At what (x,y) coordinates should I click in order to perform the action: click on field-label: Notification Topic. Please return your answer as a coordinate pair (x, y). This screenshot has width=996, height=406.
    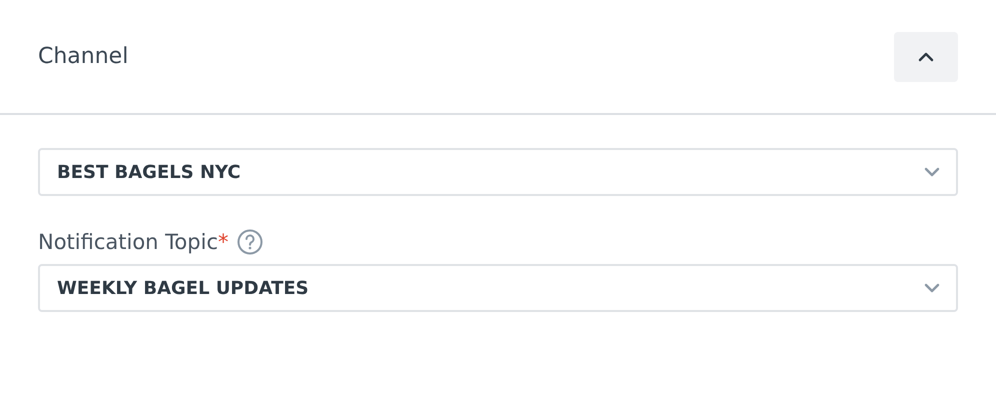
    Looking at the image, I should click on (128, 242).